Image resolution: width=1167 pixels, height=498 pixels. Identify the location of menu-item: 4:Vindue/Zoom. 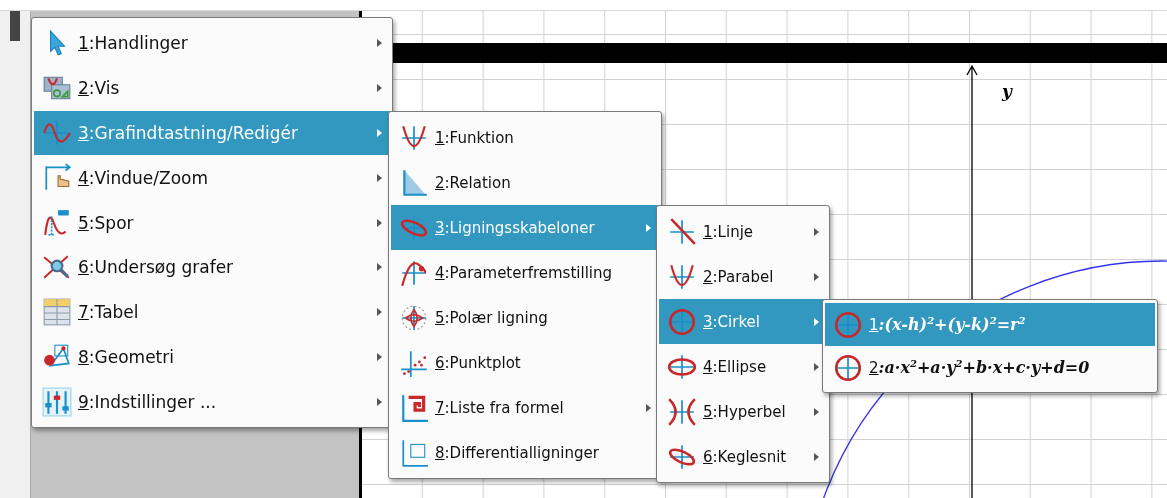
(212, 178).